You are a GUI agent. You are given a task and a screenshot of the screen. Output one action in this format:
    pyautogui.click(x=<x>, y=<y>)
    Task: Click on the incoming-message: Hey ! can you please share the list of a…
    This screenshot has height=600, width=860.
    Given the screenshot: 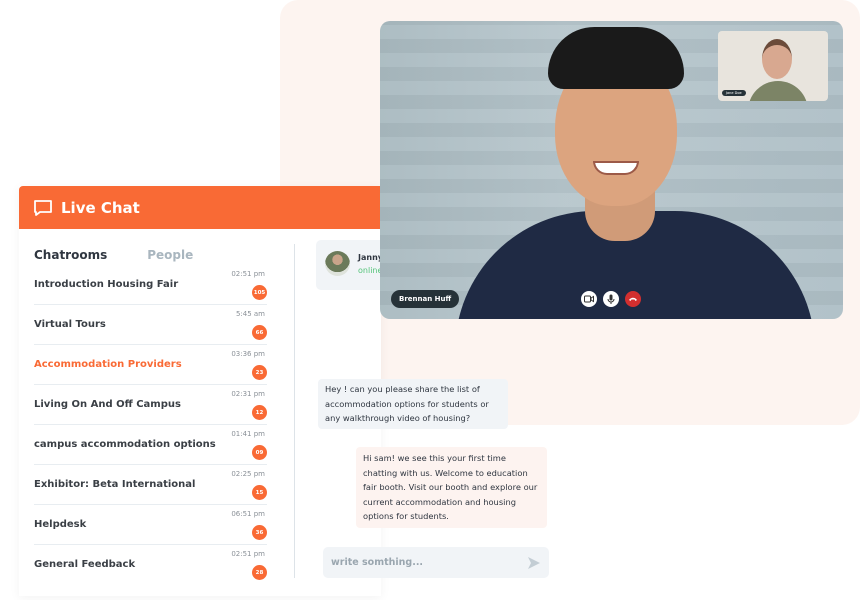 What is the action you would take?
    pyautogui.click(x=413, y=404)
    